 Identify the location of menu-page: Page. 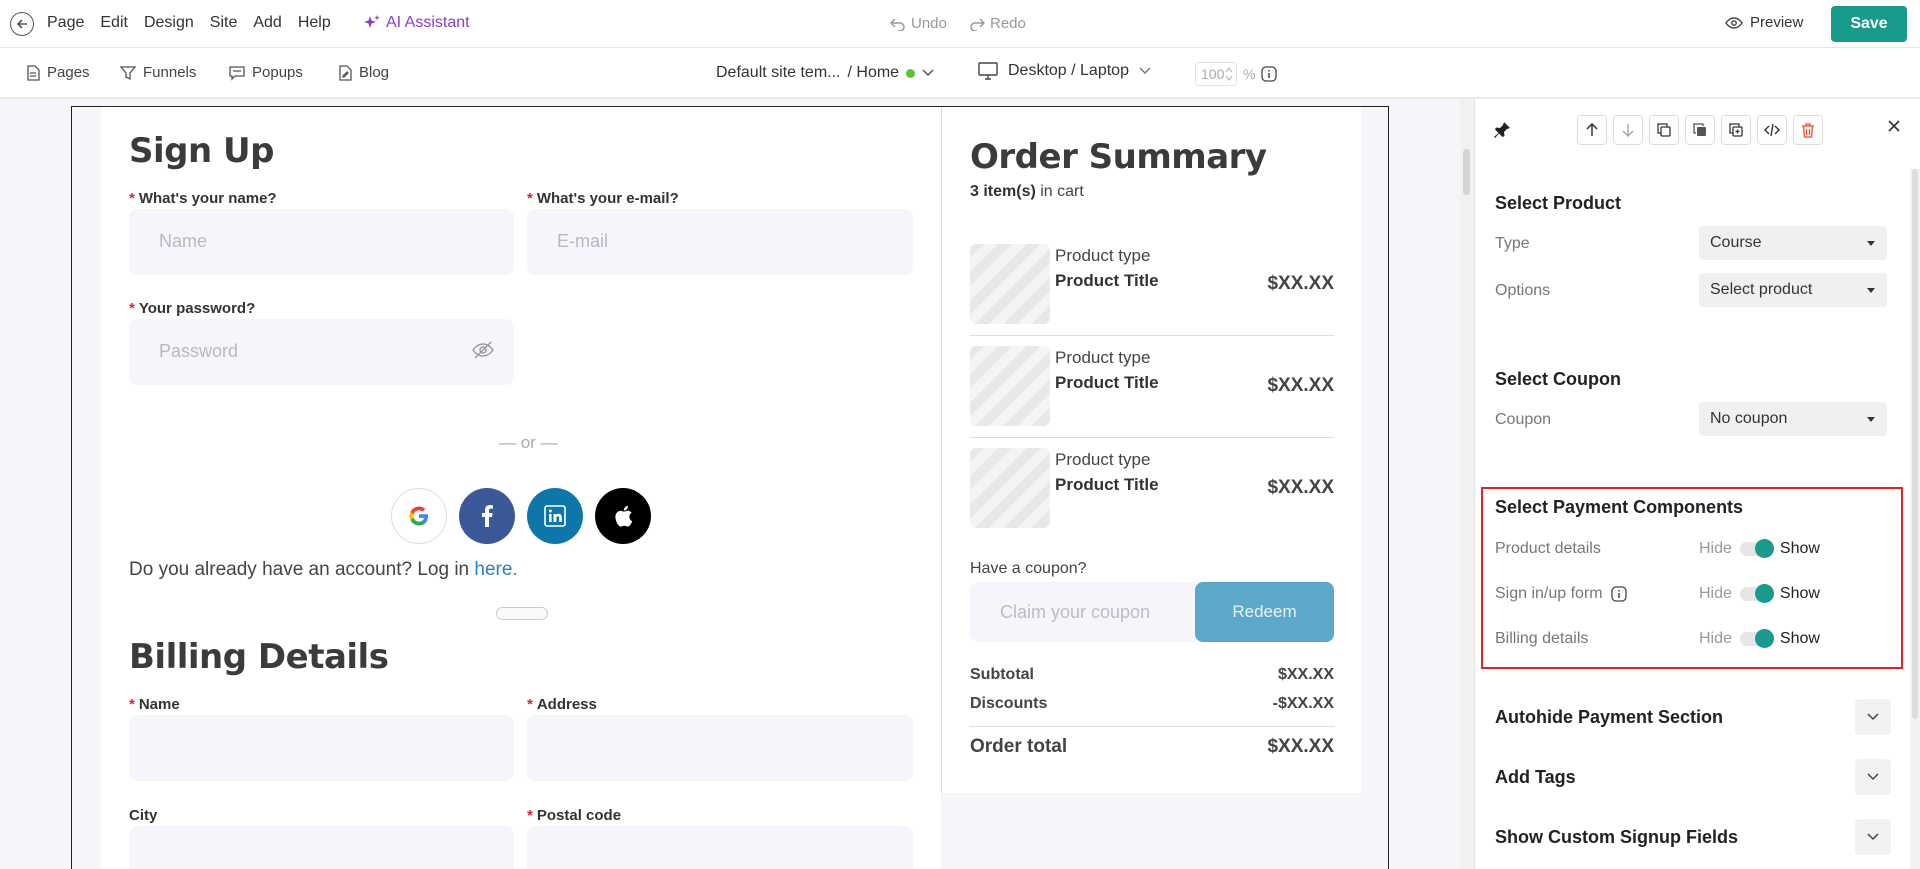
(65, 23).